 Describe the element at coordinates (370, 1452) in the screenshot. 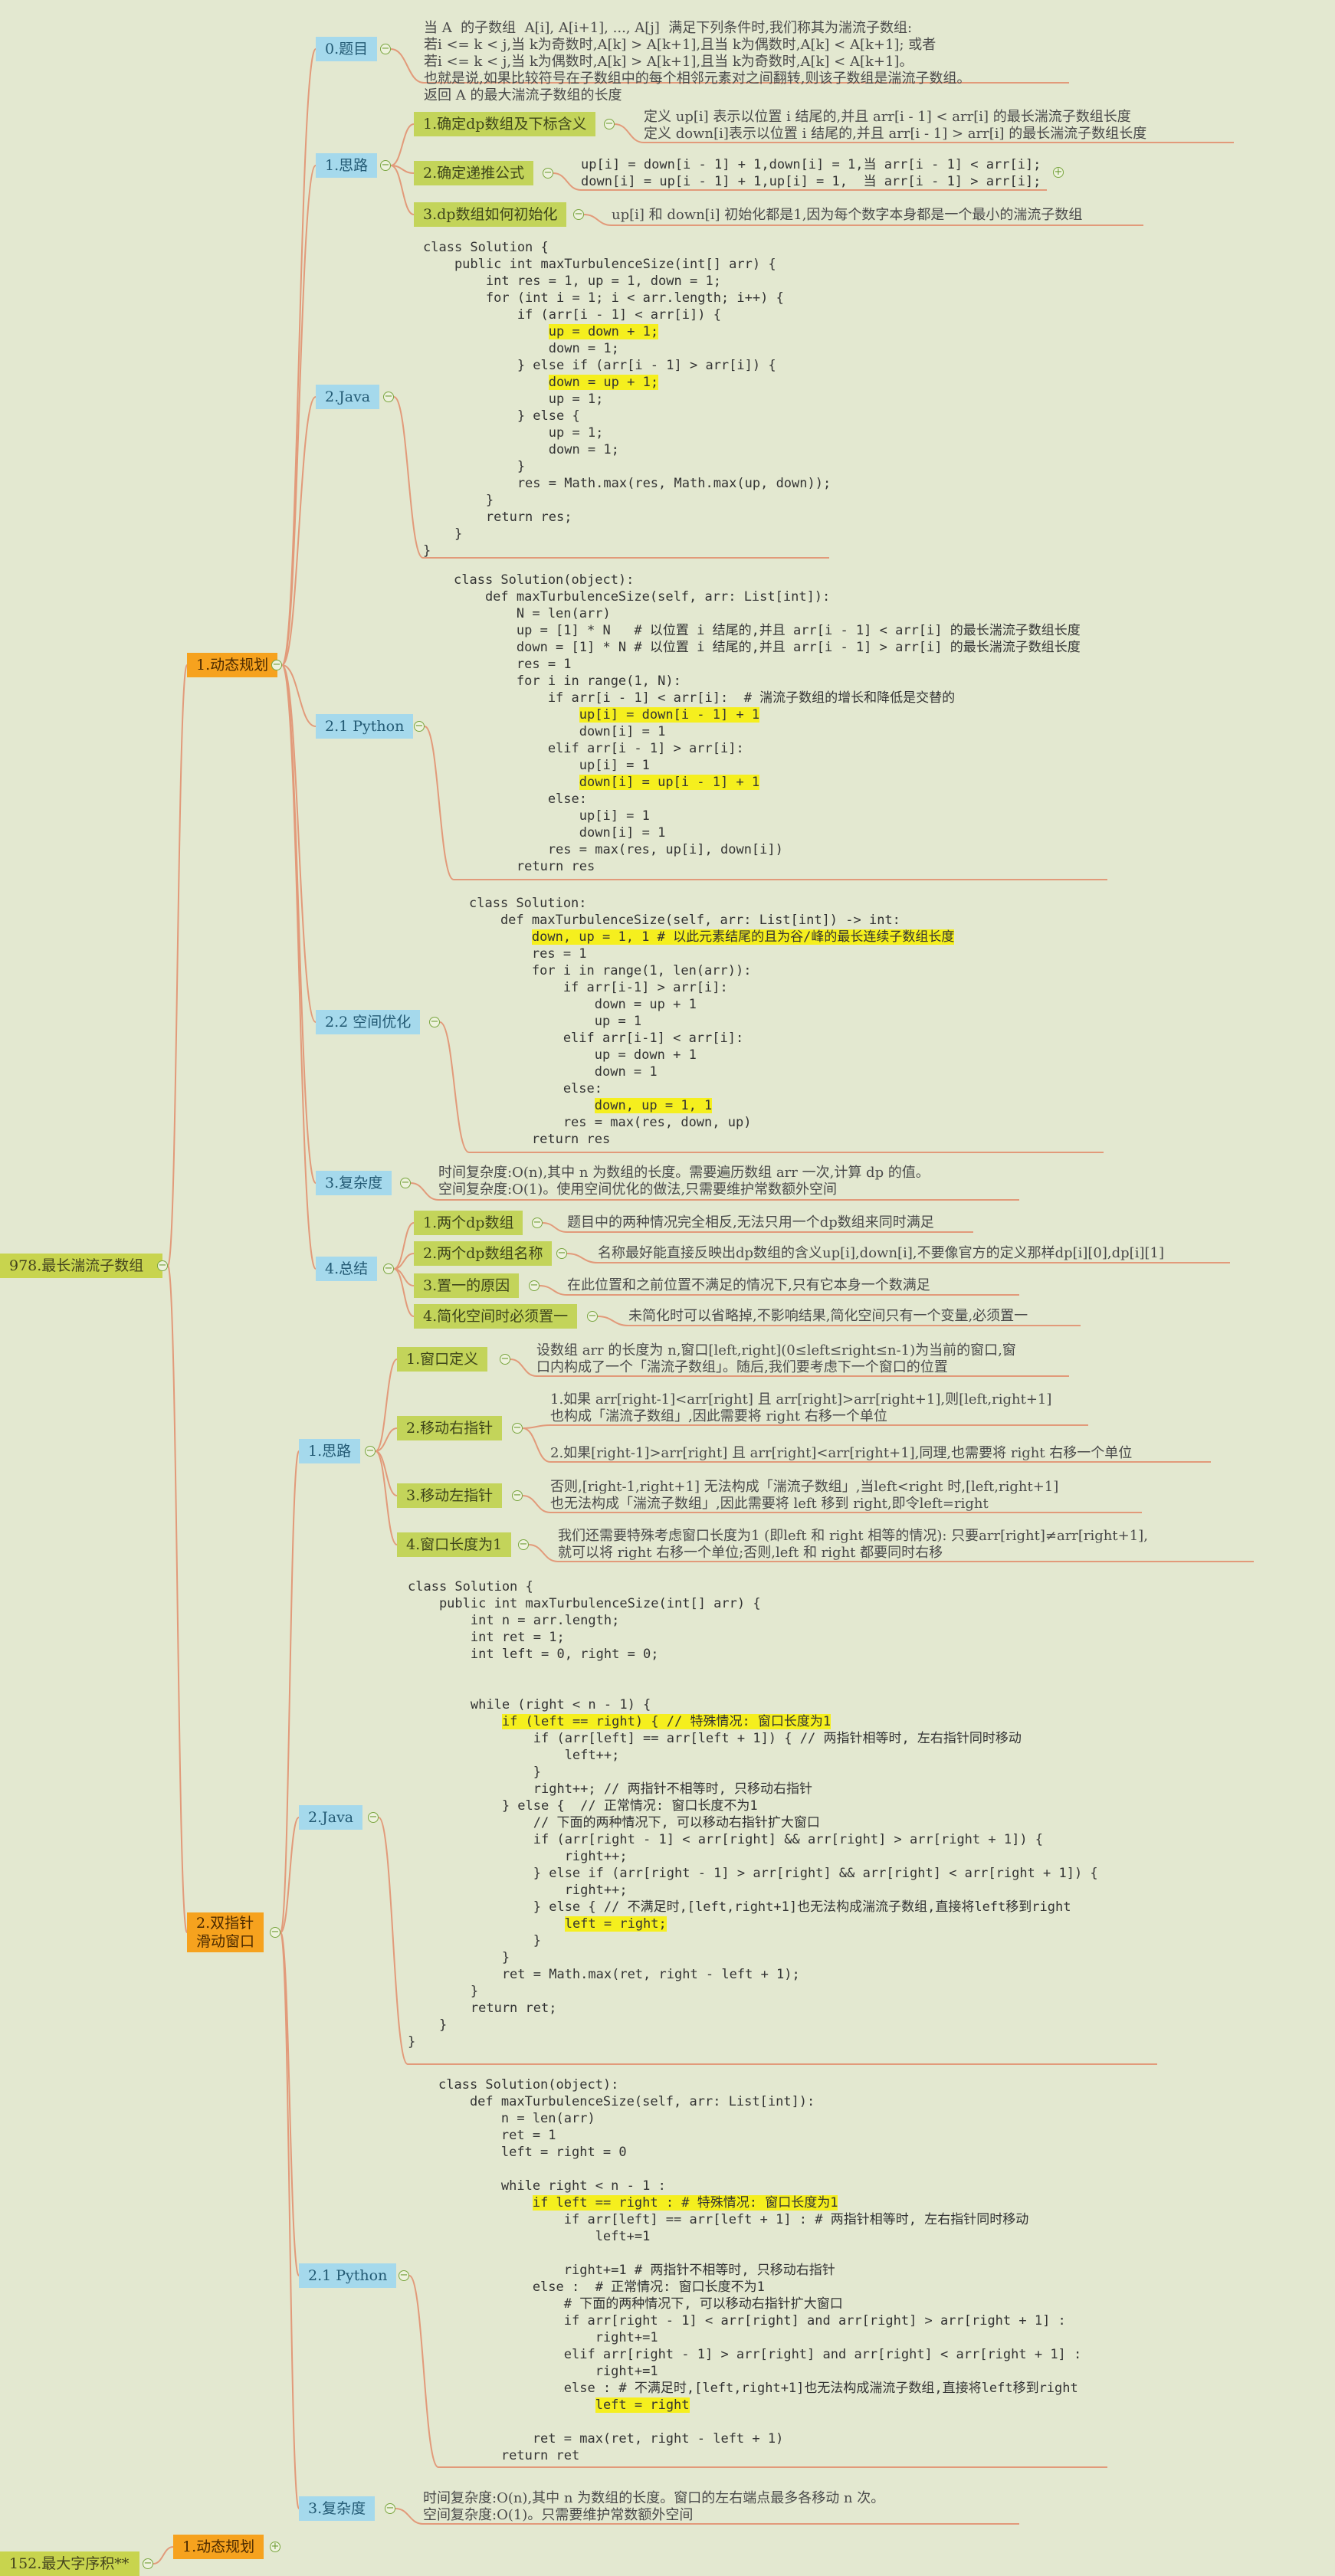

I see `collapse-tp-idea-icon: −` at that location.